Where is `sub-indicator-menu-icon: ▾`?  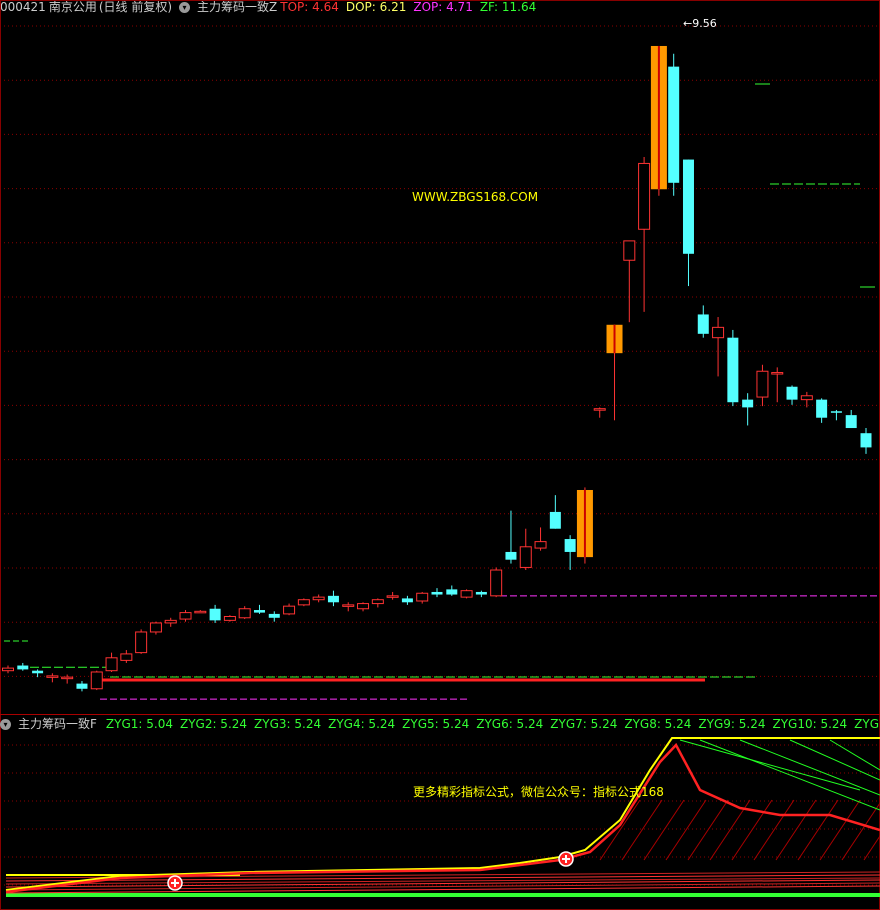 sub-indicator-menu-icon: ▾ is located at coordinates (5, 724).